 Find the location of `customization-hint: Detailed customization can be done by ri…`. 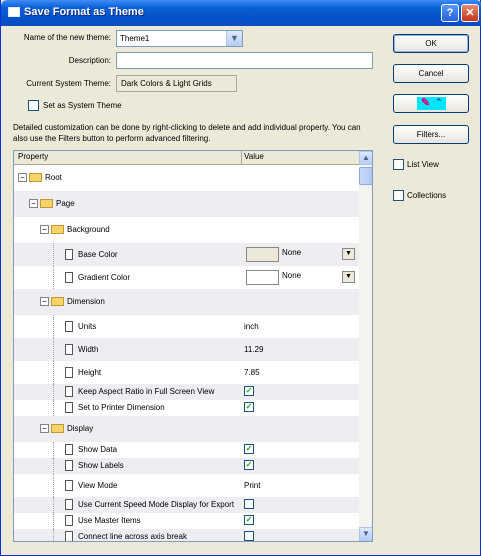

customization-hint: Detailed customization can be done by ri… is located at coordinates (187, 133).